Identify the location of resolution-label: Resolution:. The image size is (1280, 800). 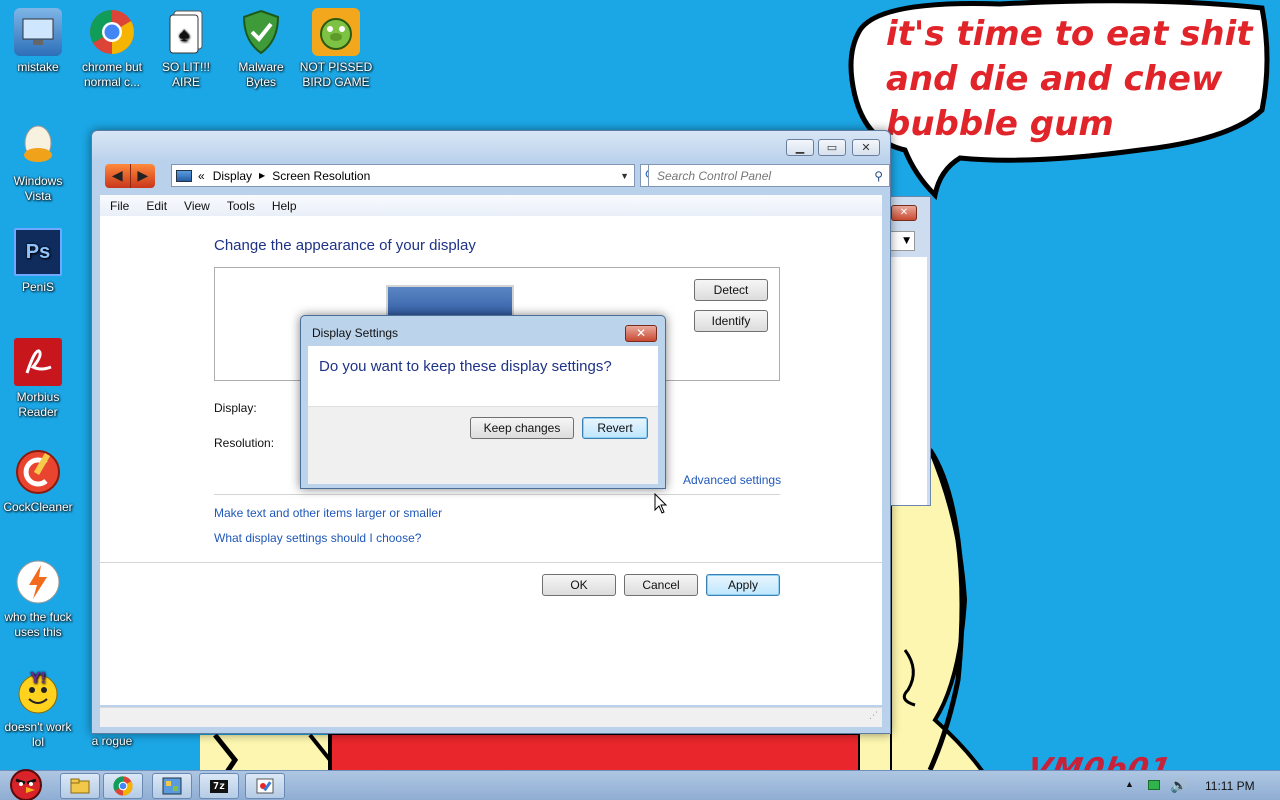
(244, 443).